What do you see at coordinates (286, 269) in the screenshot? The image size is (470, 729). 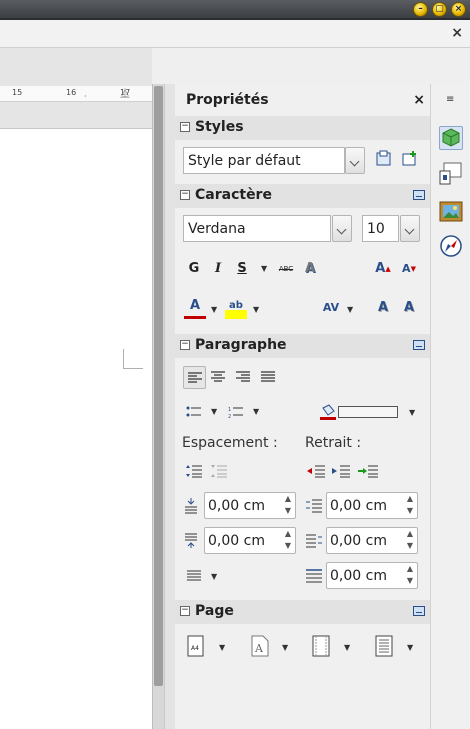 I see `strikethrough-button: ABC` at bounding box center [286, 269].